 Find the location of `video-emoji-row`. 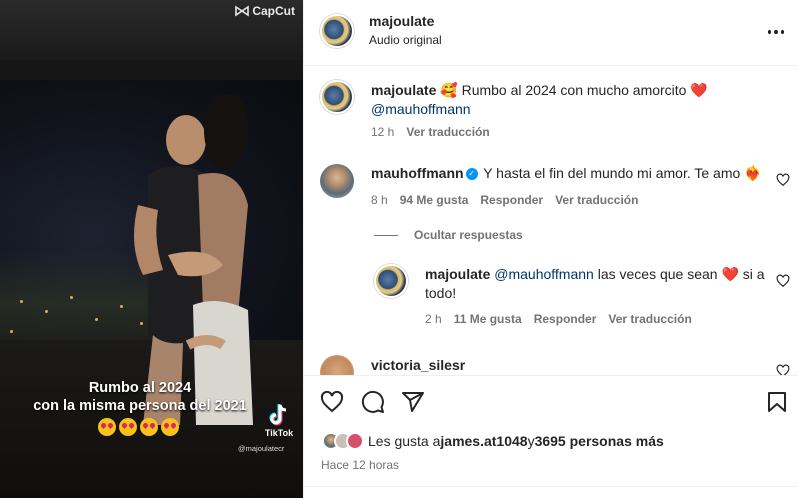

video-emoji-row is located at coordinates (138, 427).